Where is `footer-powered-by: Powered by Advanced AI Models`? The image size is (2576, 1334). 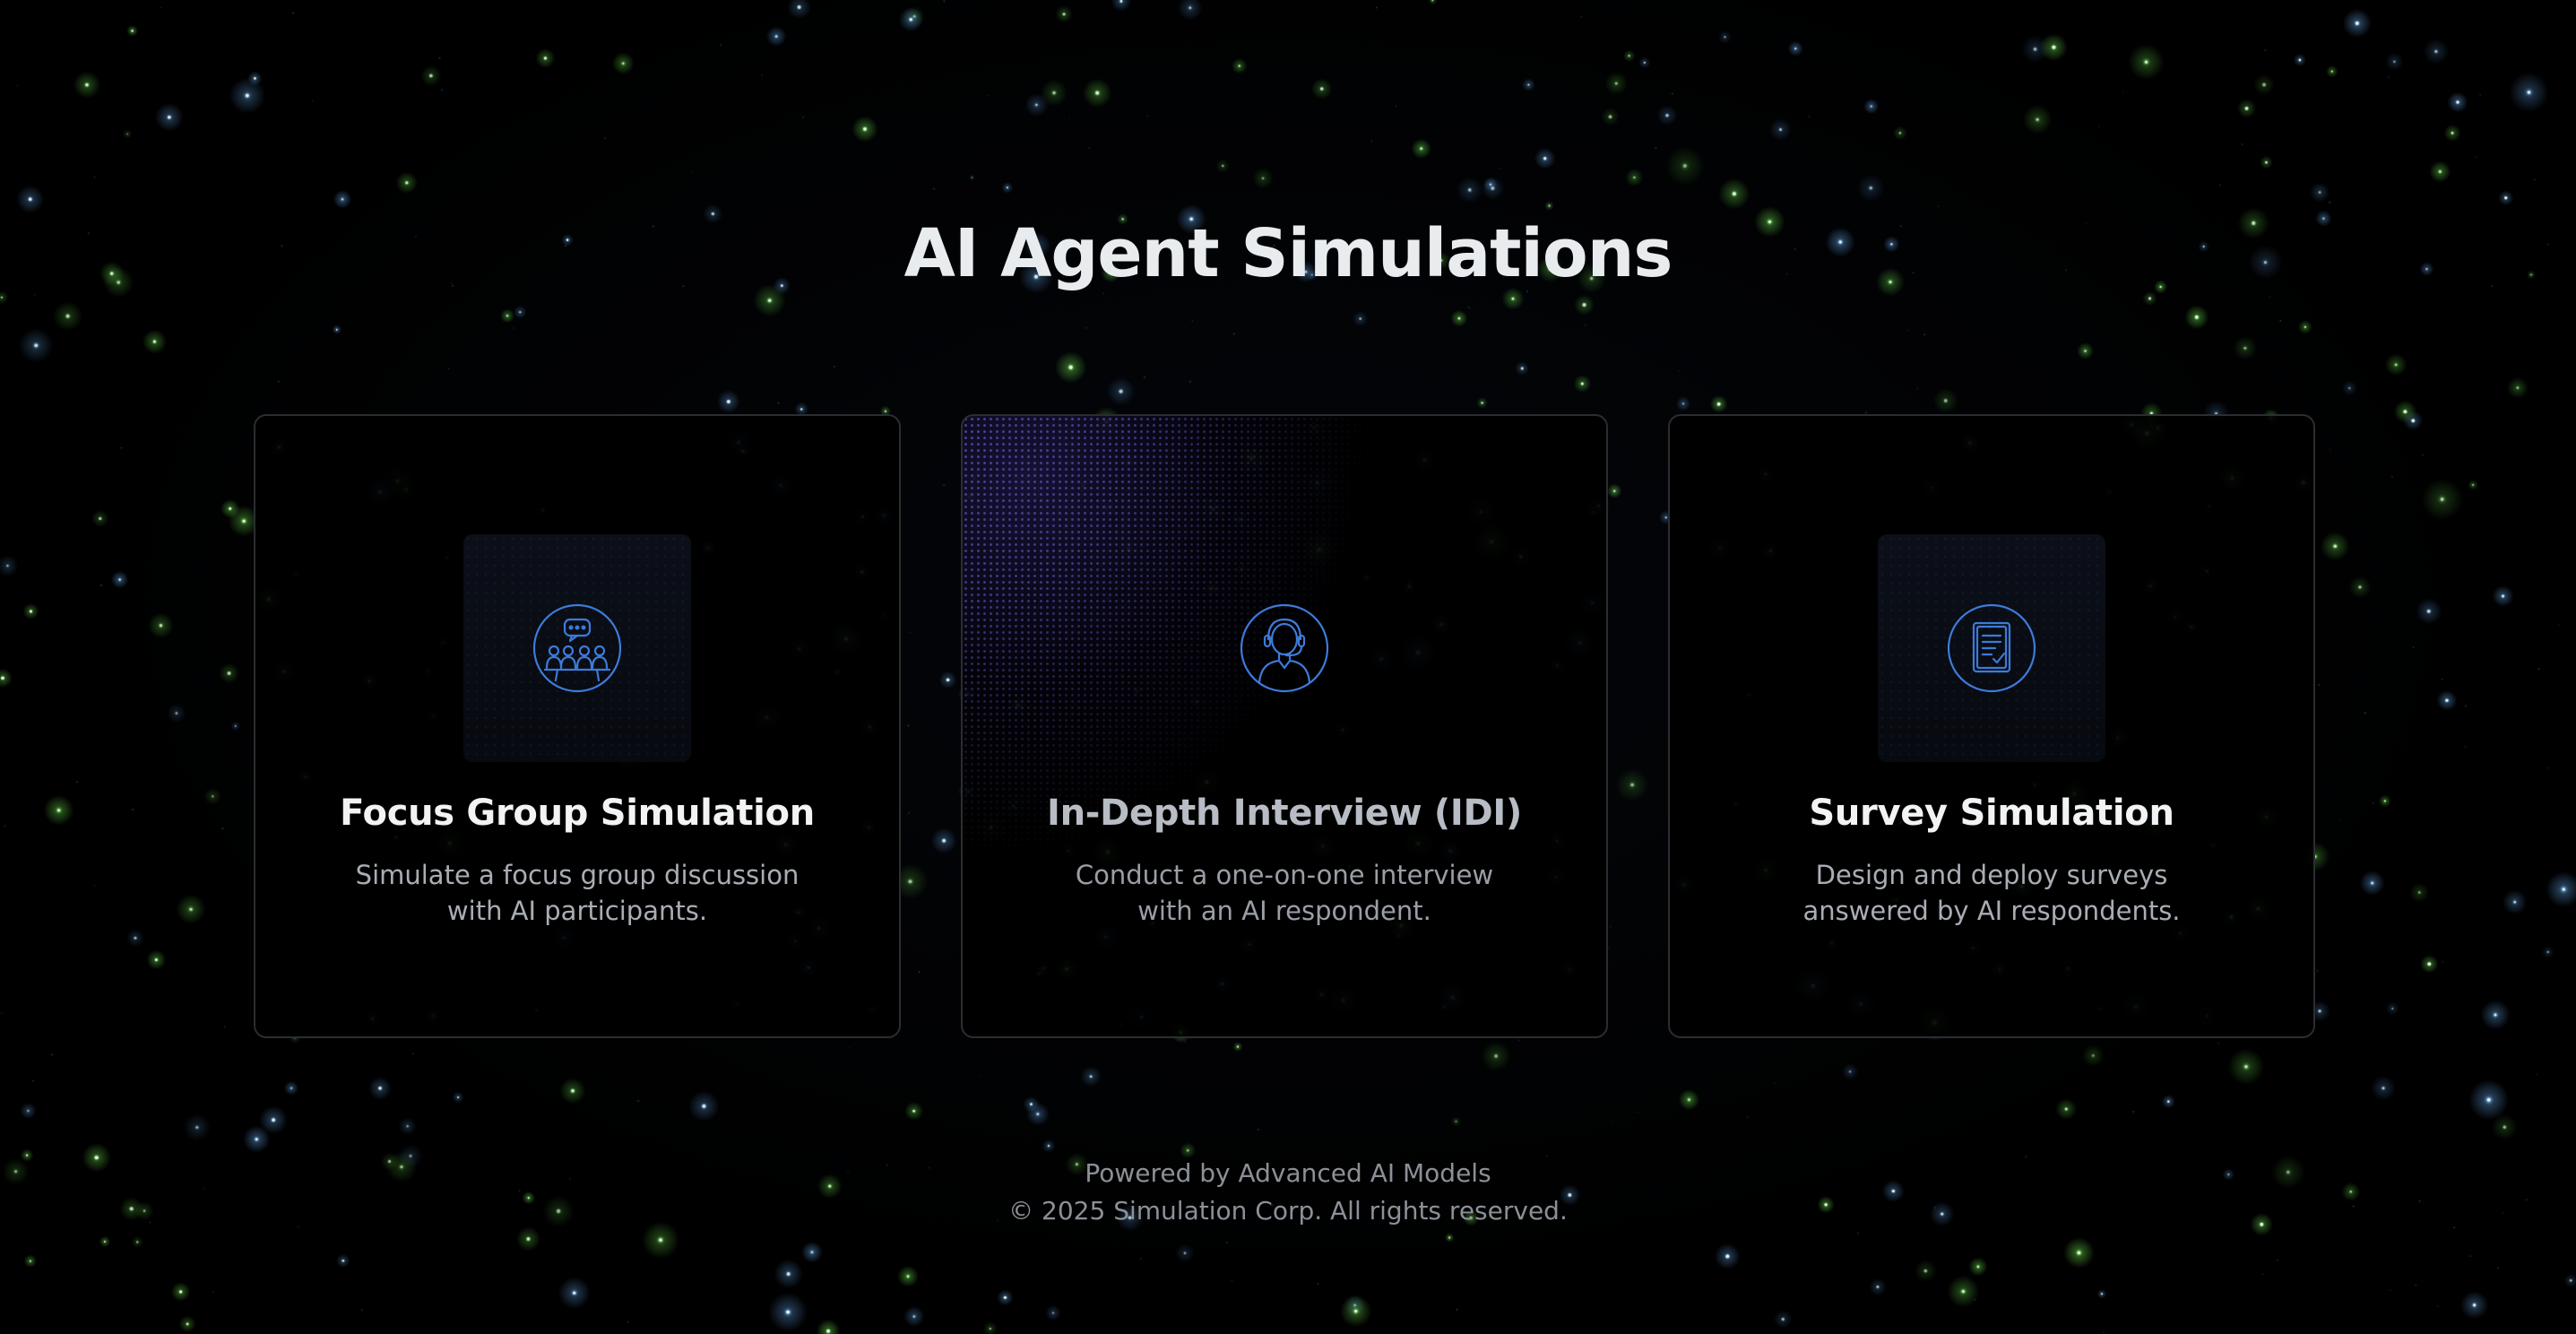
footer-powered-by: Powered by Advanced AI Models is located at coordinates (1288, 1173).